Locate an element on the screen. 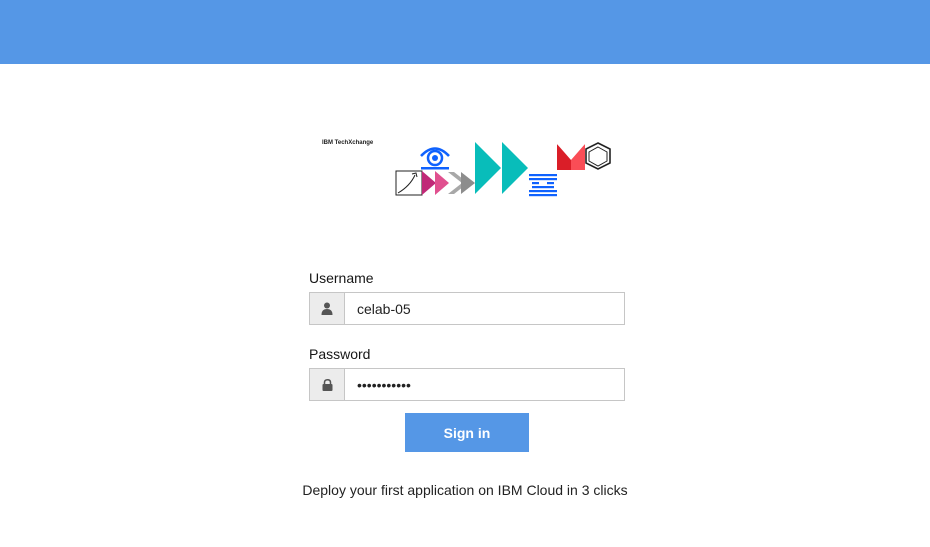 This screenshot has width=930, height=547. chart-growth-icon is located at coordinates (409, 183).